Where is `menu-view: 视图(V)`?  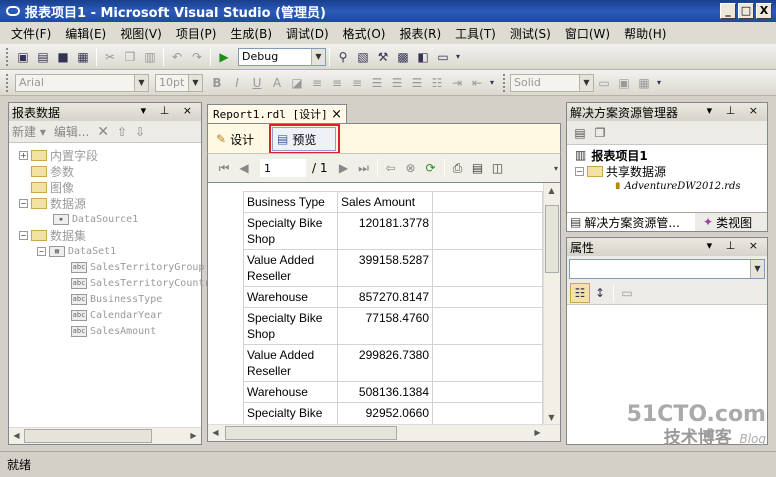
menu-view: 视图(V) is located at coordinates (141, 33).